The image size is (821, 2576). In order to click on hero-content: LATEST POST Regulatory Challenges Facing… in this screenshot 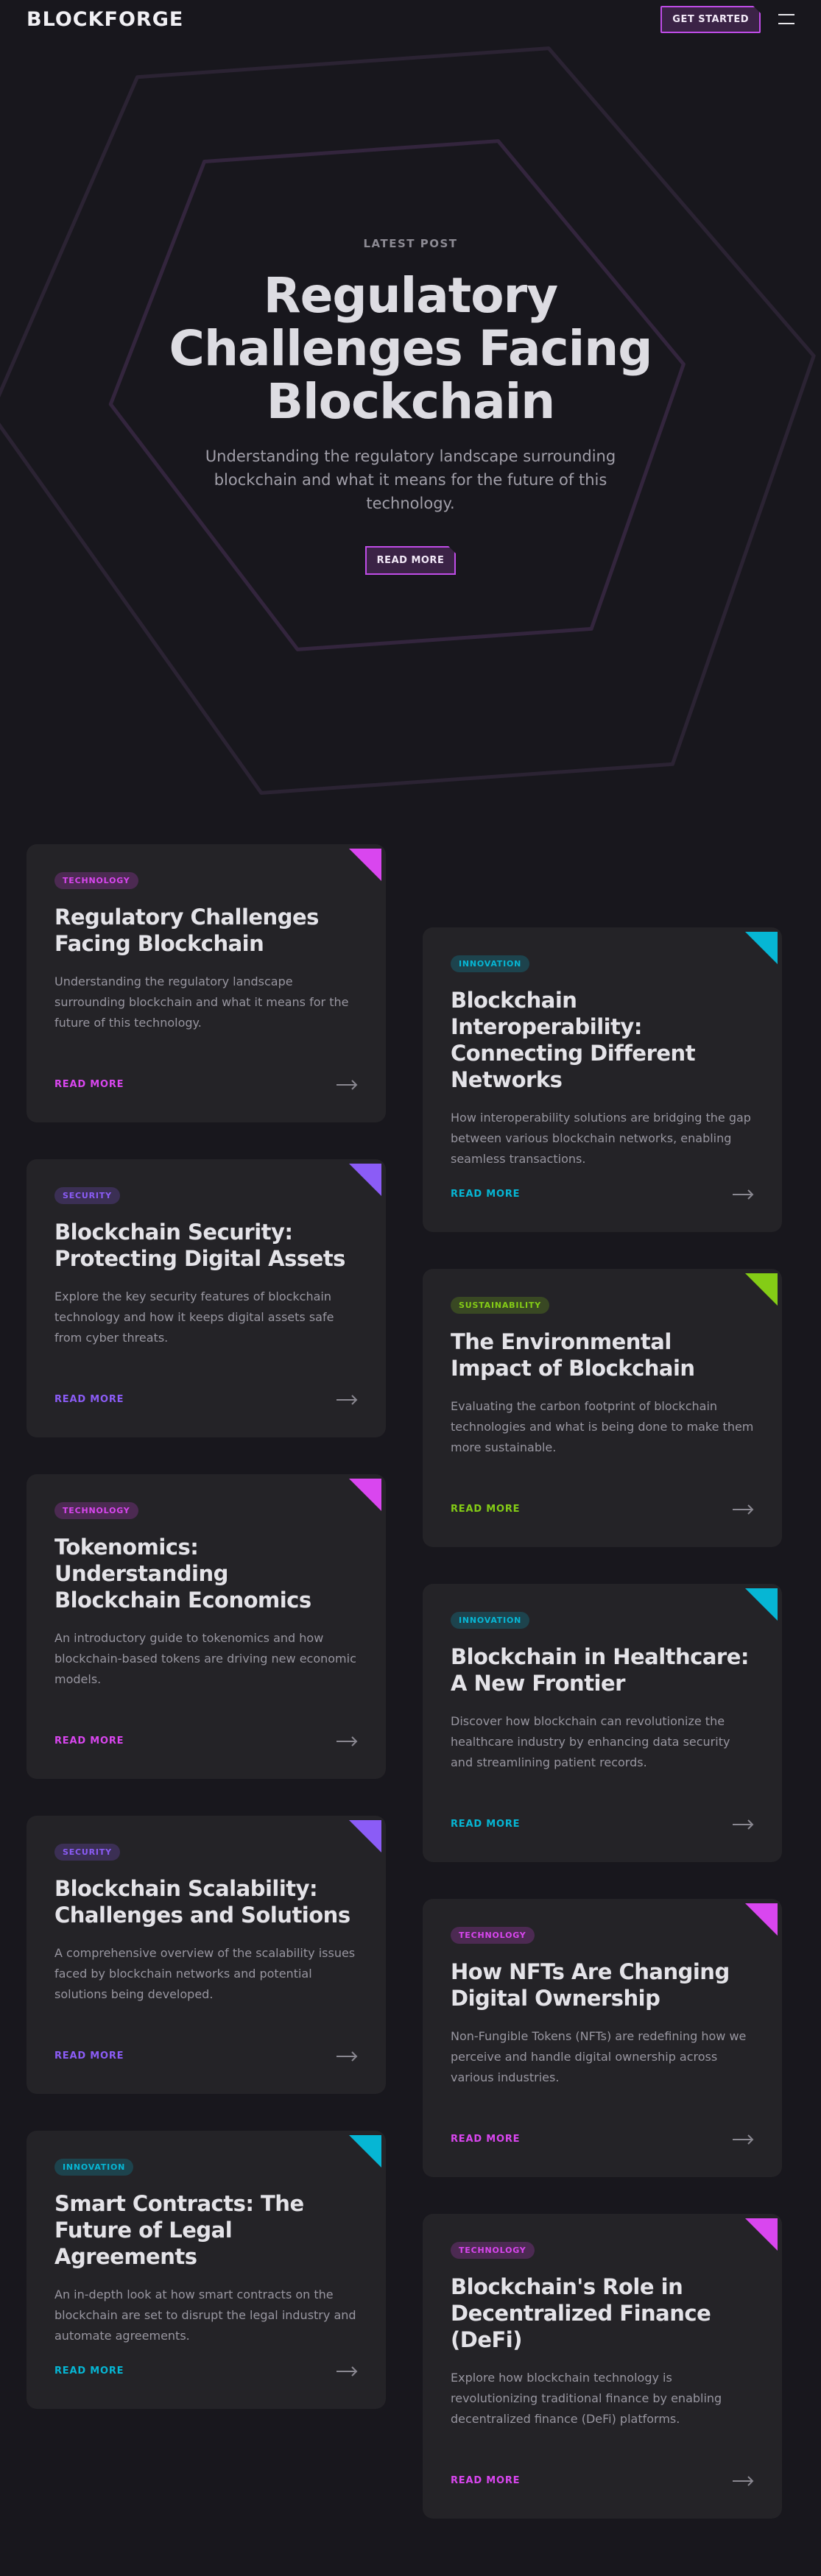, I will do `click(410, 406)`.